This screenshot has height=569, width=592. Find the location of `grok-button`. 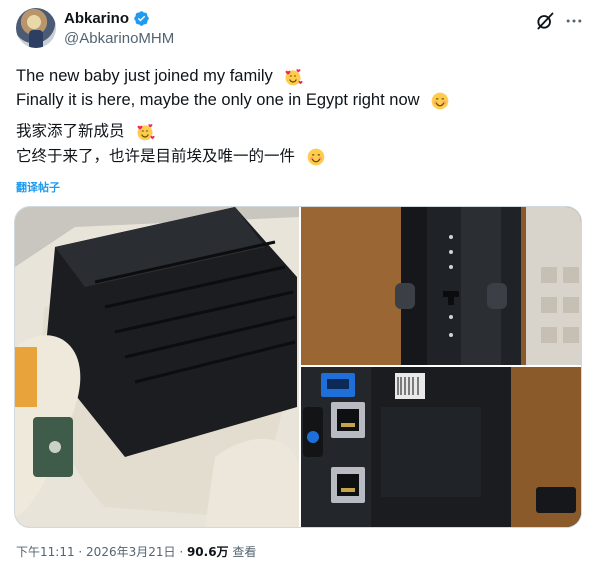

grok-button is located at coordinates (545, 21).